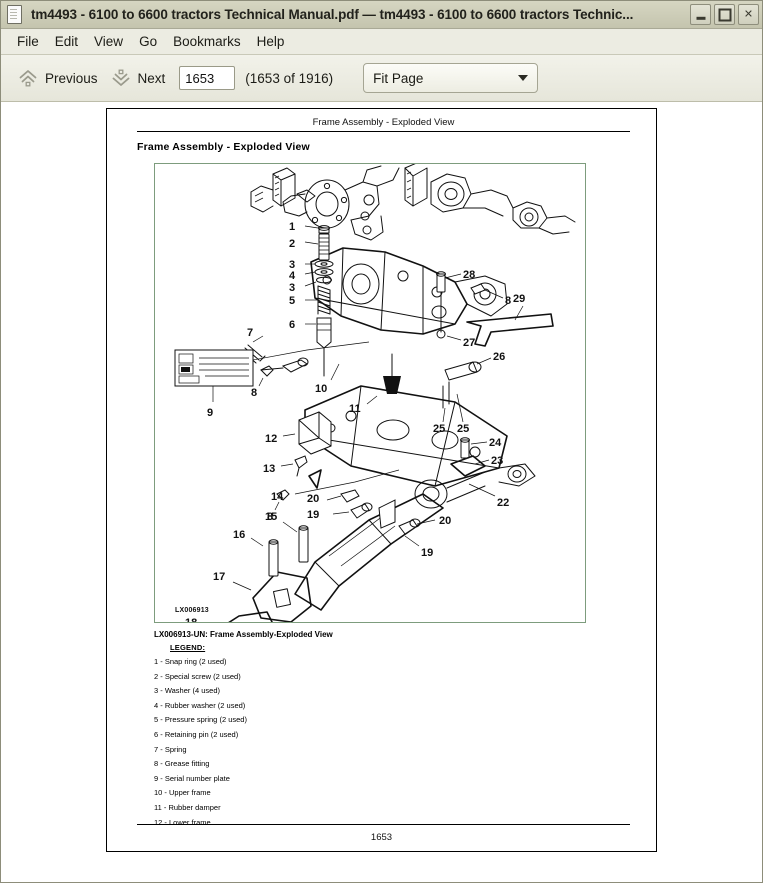  What do you see at coordinates (383, 122) in the screenshot?
I see `running-header: Frame Assembly - Exploded View` at bounding box center [383, 122].